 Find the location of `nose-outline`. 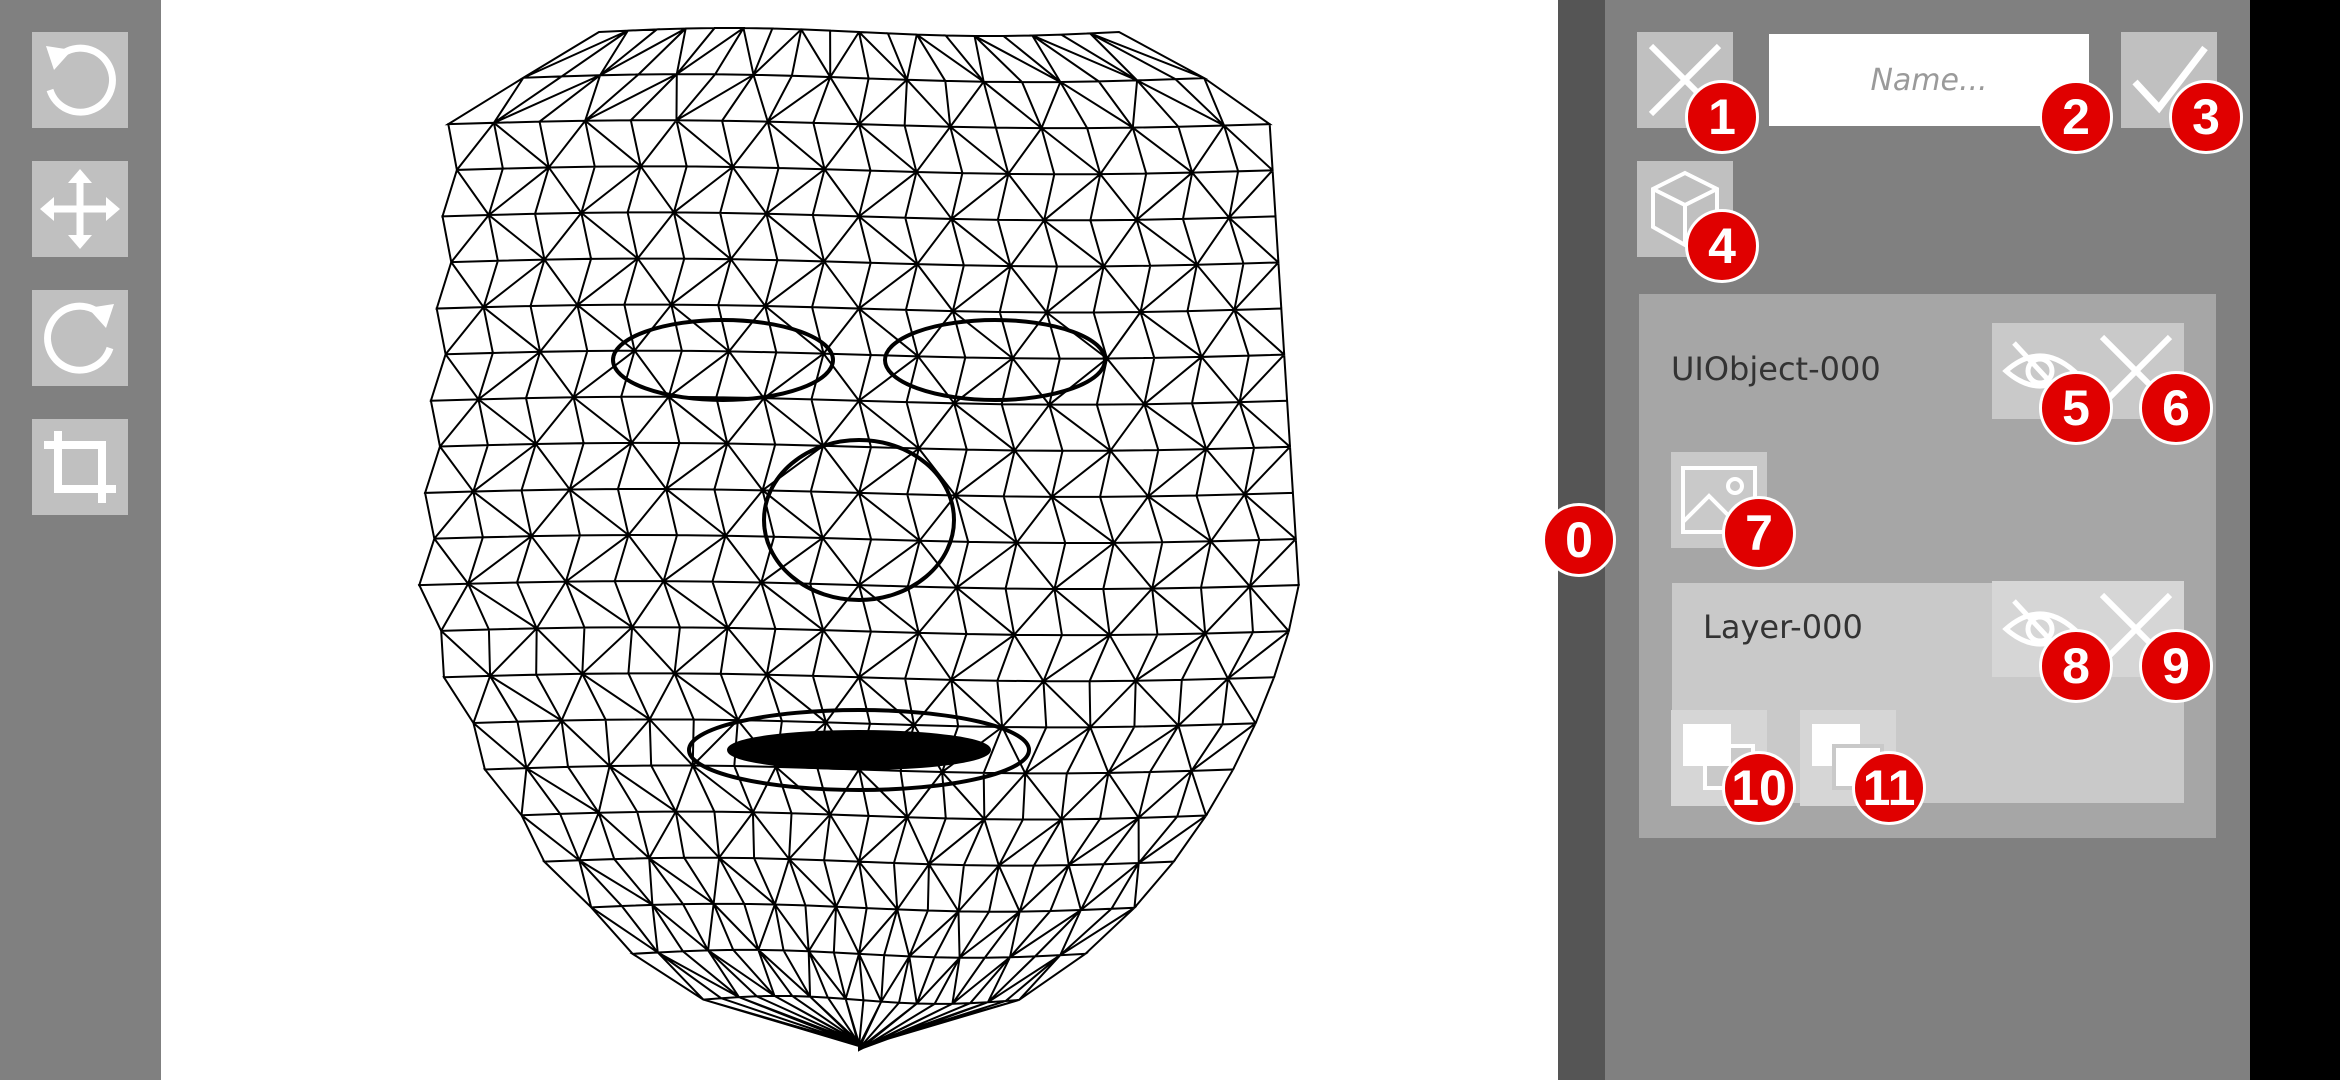

nose-outline is located at coordinates (859, 520).